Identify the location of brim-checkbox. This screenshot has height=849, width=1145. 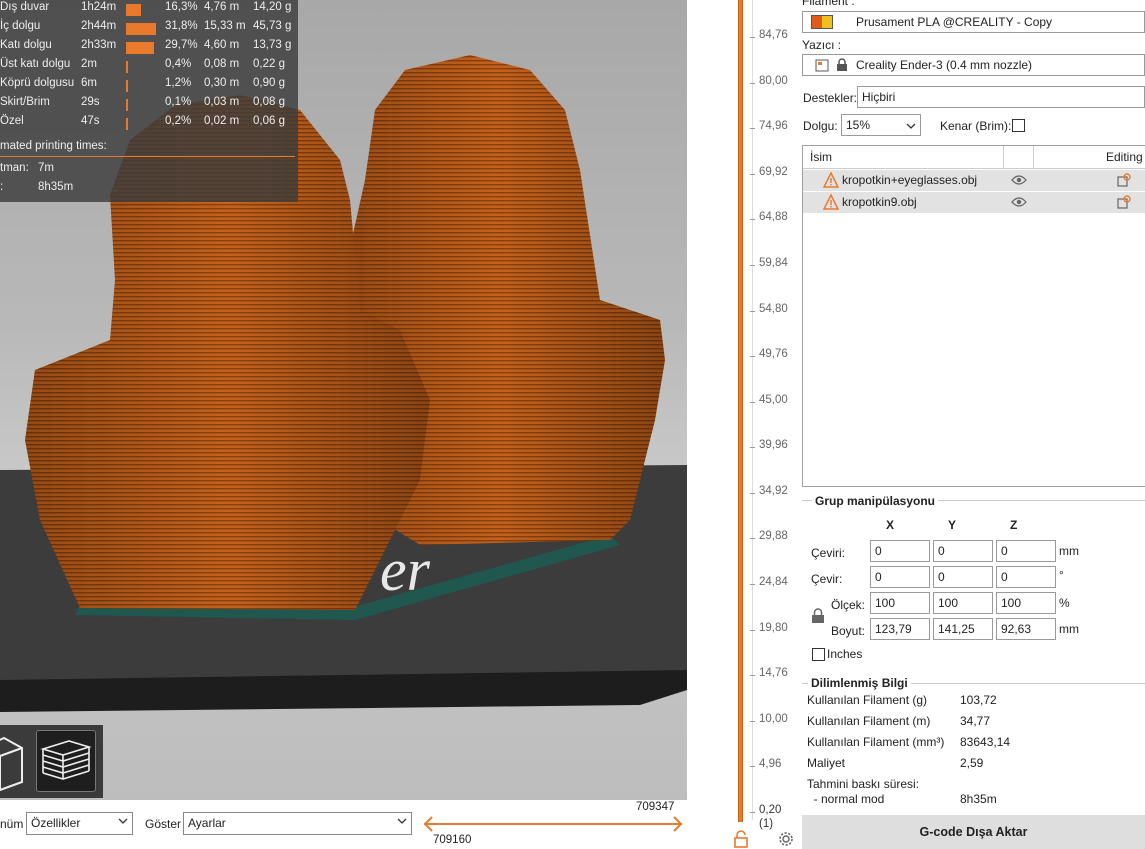
(1018, 125).